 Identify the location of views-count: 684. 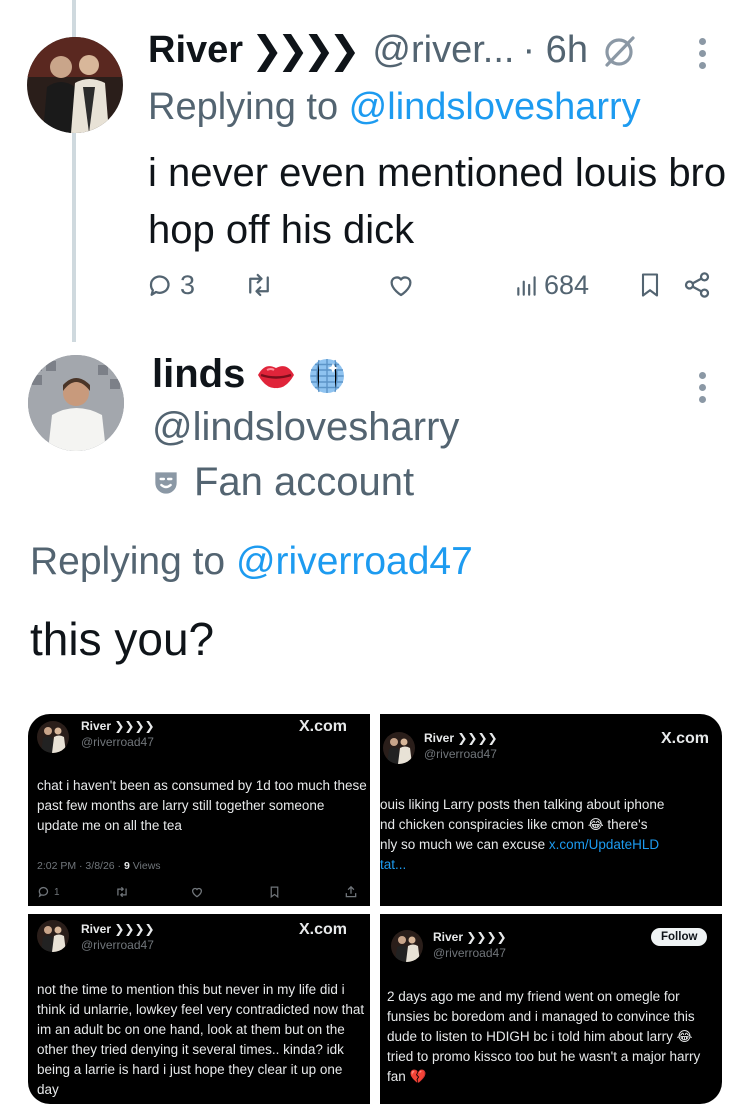
(567, 285).